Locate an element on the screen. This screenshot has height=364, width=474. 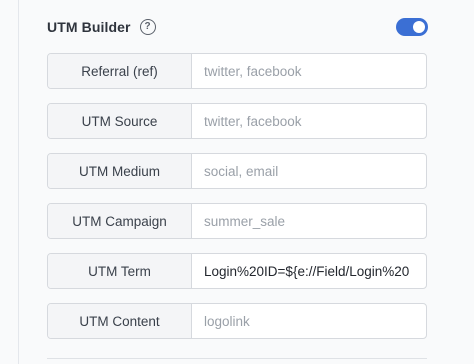
field-label-referral: Referral (ref) is located at coordinates (120, 71).